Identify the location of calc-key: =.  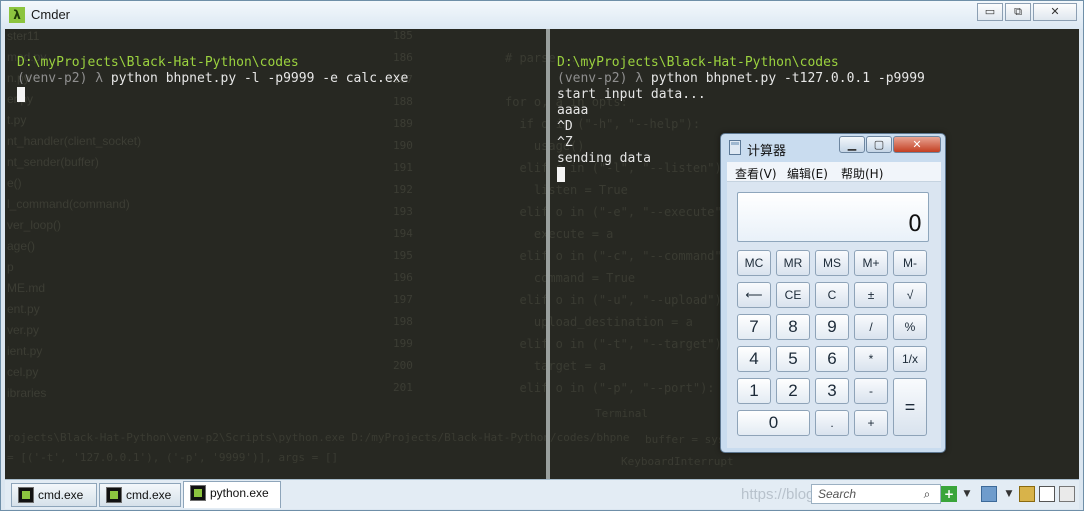
(910, 407).